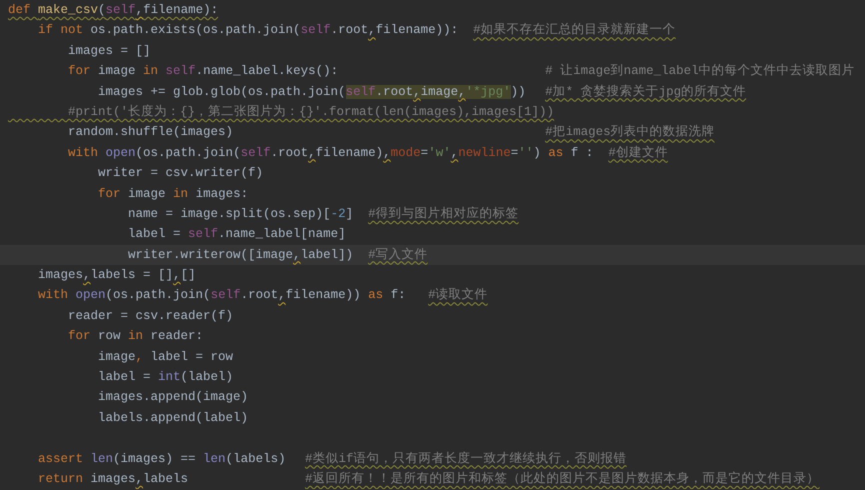 The height and width of the screenshot is (490, 865). What do you see at coordinates (458, 295) in the screenshot?
I see `code-comment: #读取文件` at bounding box center [458, 295].